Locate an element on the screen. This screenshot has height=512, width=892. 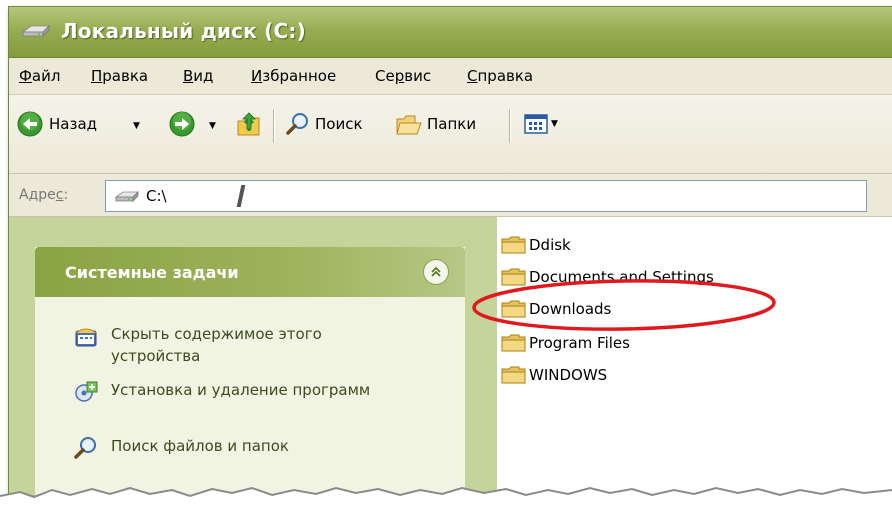
folder-item: Documents and Settings is located at coordinates (607, 277).